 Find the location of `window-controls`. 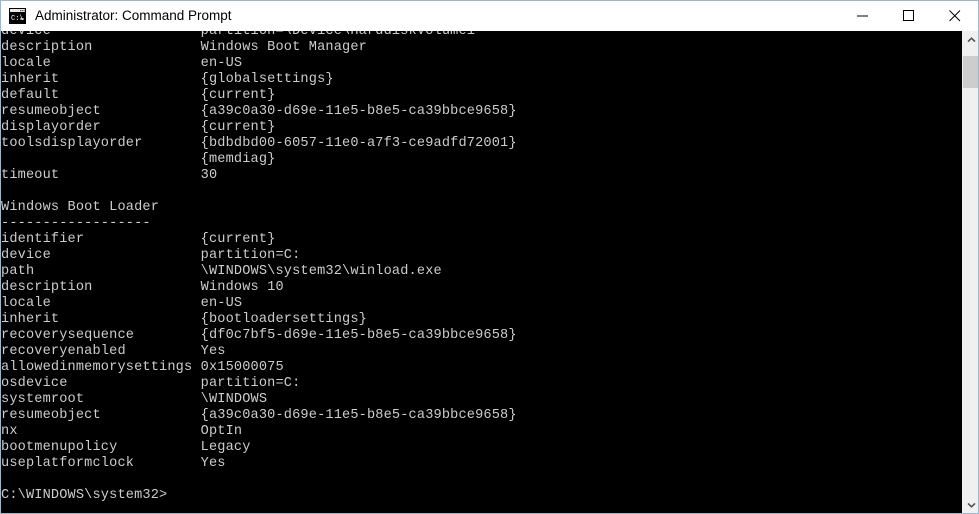

window-controls is located at coordinates (909, 16).